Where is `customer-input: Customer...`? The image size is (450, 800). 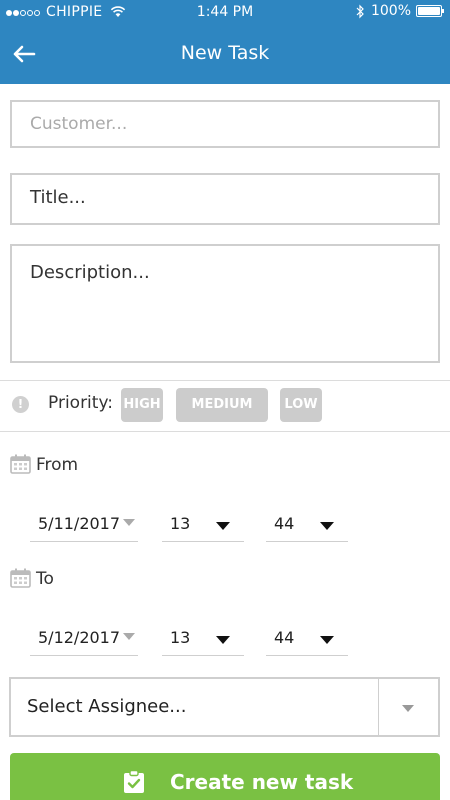 customer-input: Customer... is located at coordinates (225, 124).